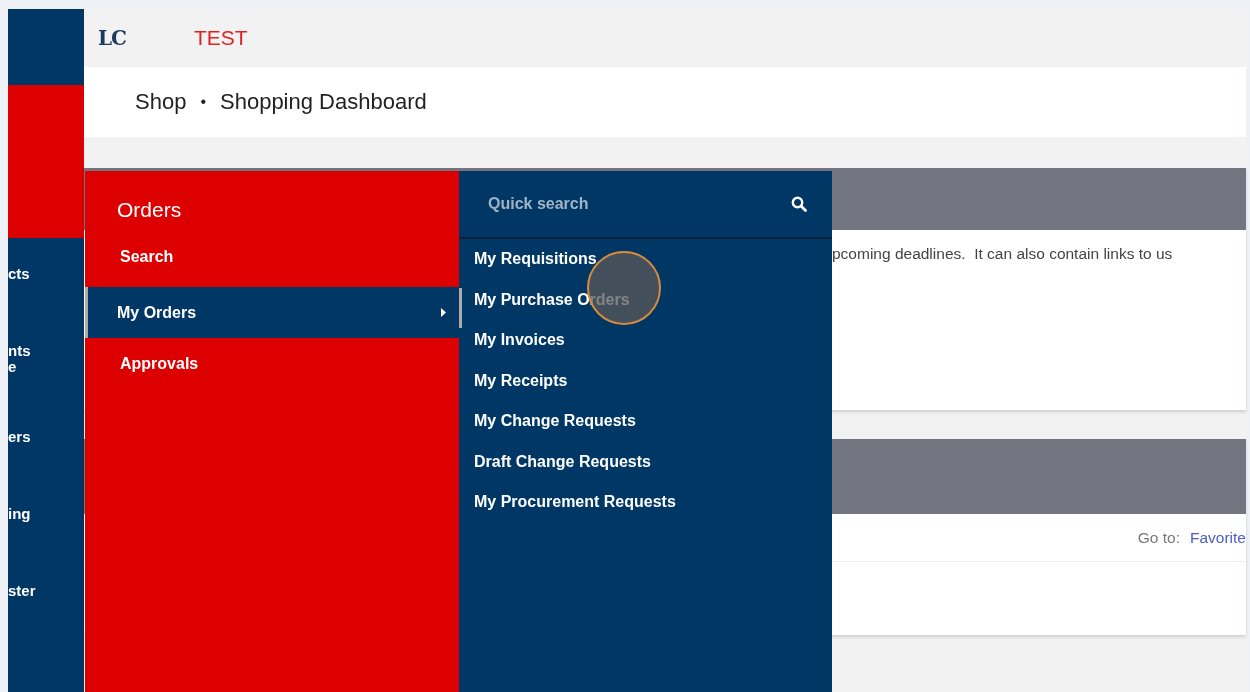 Image resolution: width=1250 pixels, height=692 pixels. Describe the element at coordinates (645, 388) in the screenshot. I see `submenu-item: My Receipts` at that location.